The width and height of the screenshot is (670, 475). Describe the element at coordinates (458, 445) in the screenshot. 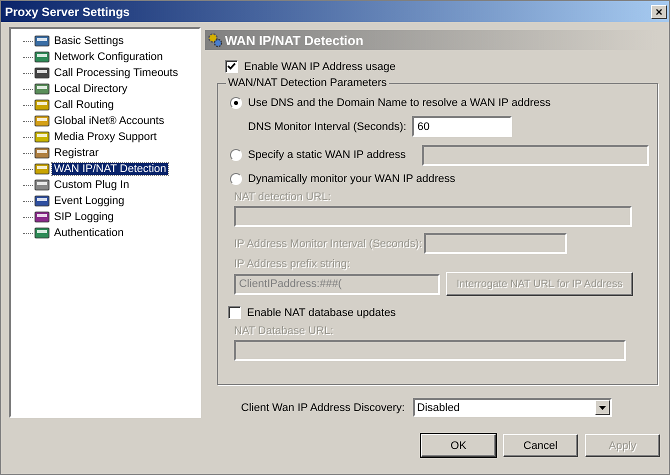

I see `dialog-button: OK` at that location.